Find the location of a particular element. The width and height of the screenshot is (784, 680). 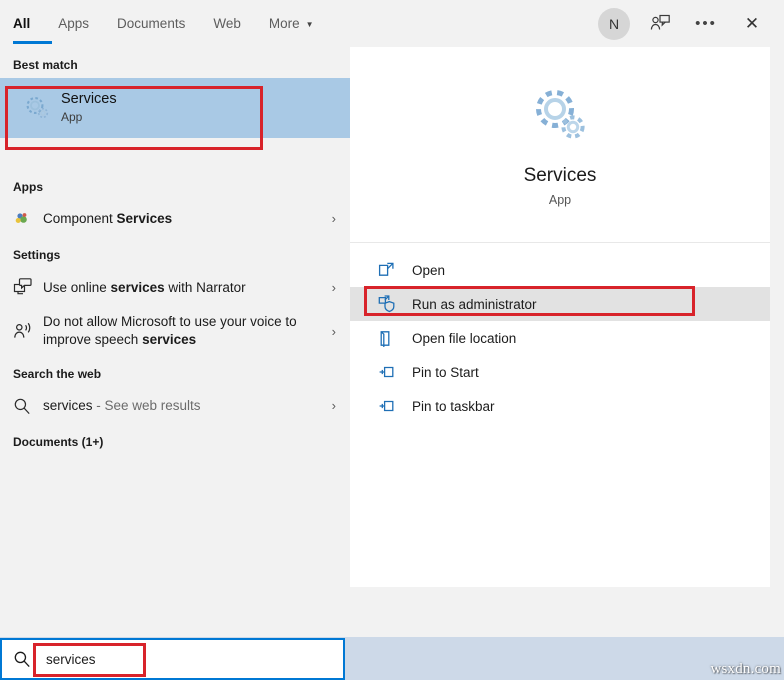

component-services-icon is located at coordinates (28, 219).